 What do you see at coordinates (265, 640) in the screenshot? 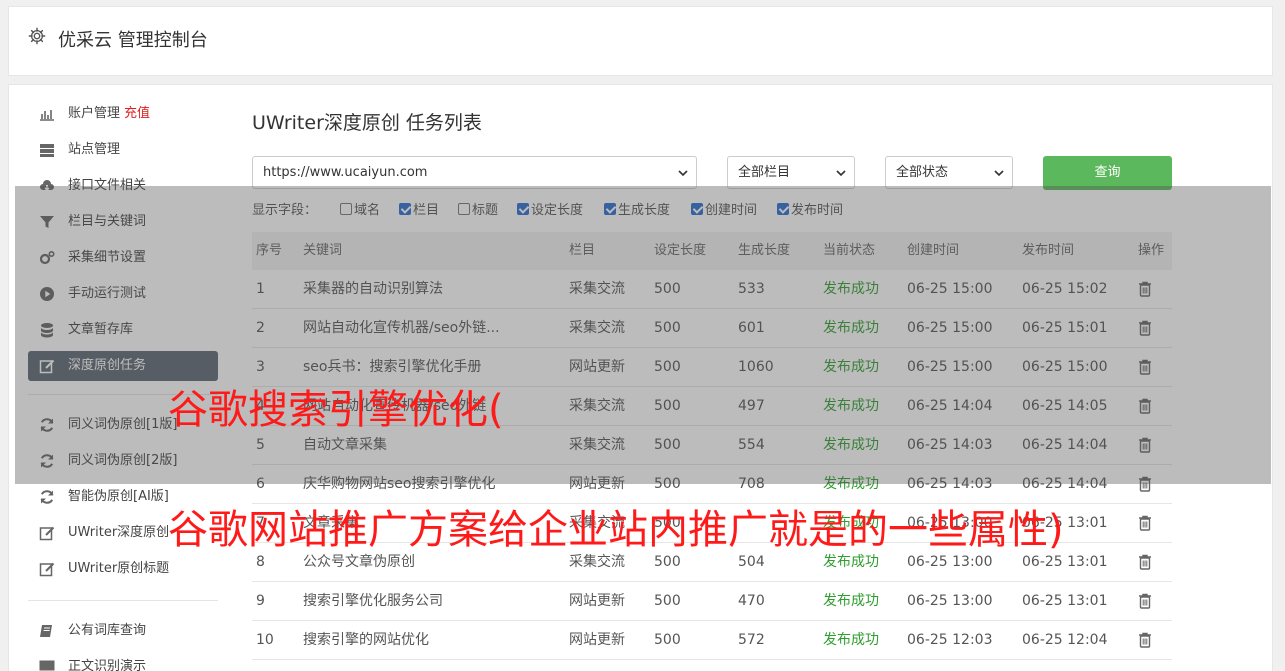
I see `table-cell: 10` at bounding box center [265, 640].